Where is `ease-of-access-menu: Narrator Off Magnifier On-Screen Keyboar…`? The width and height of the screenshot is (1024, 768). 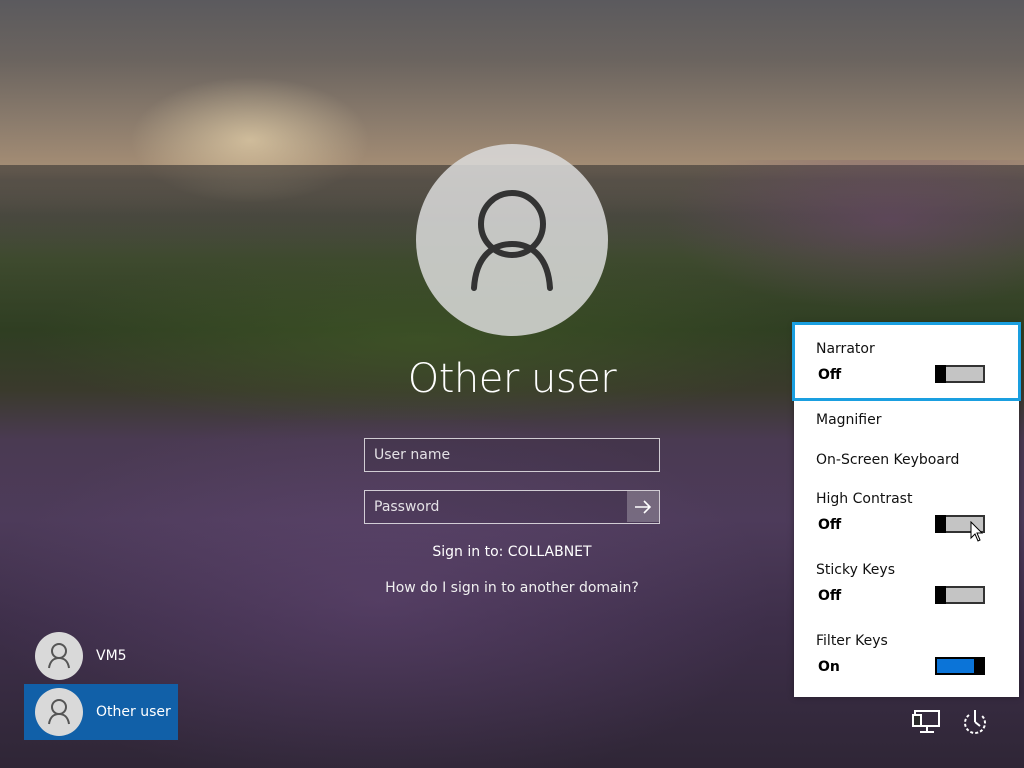 ease-of-access-menu: Narrator Off Magnifier On-Screen Keyboar… is located at coordinates (906, 509).